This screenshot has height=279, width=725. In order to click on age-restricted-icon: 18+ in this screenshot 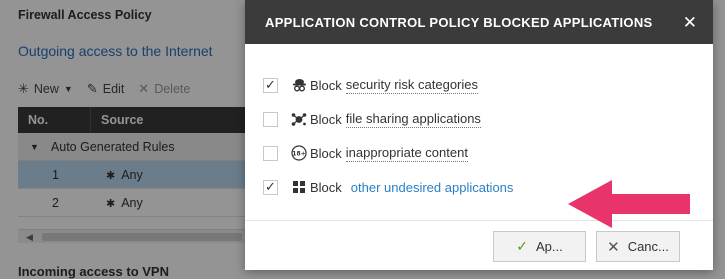, I will do `click(299, 153)`.